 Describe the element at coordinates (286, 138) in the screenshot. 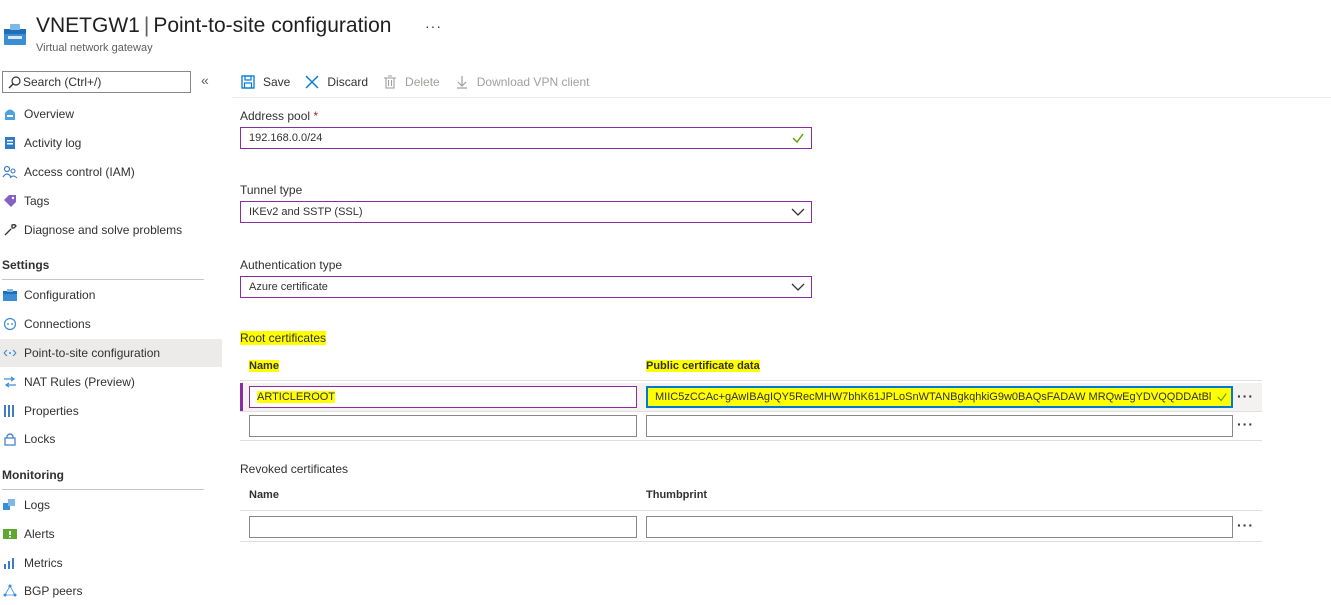

I see `address-pool-value: 192.168.0.0/24` at that location.